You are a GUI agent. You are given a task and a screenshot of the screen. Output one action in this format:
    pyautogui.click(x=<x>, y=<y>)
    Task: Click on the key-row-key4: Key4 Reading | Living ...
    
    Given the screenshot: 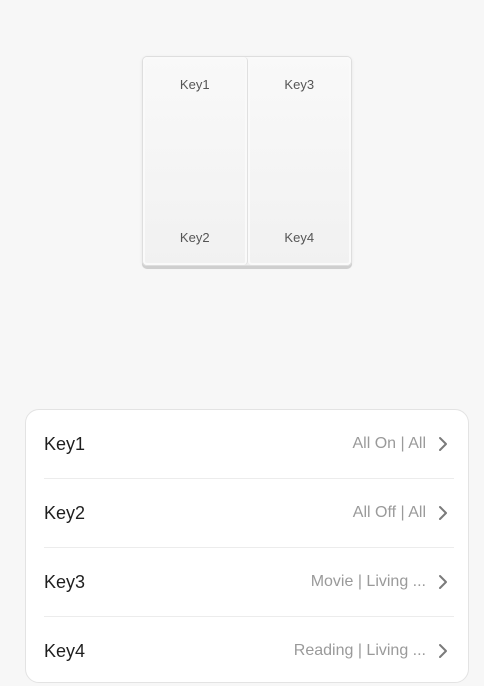 What is the action you would take?
    pyautogui.click(x=249, y=649)
    